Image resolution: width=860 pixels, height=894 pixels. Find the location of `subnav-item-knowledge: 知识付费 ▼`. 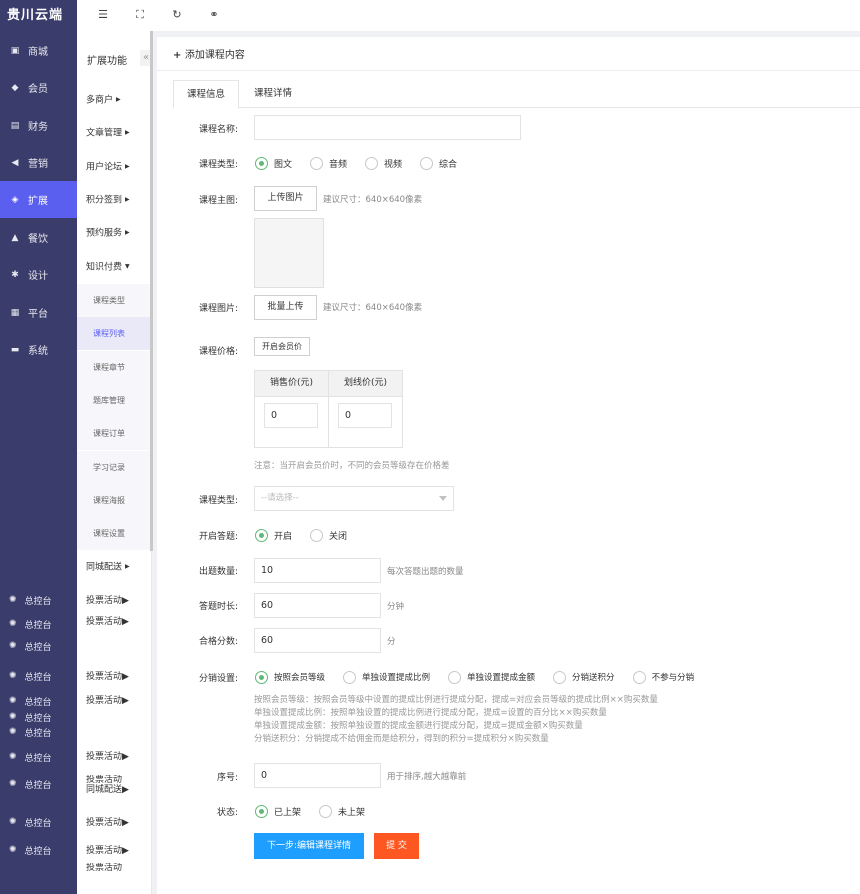

subnav-item-knowledge: 知识付费 ▼ is located at coordinates (114, 267).